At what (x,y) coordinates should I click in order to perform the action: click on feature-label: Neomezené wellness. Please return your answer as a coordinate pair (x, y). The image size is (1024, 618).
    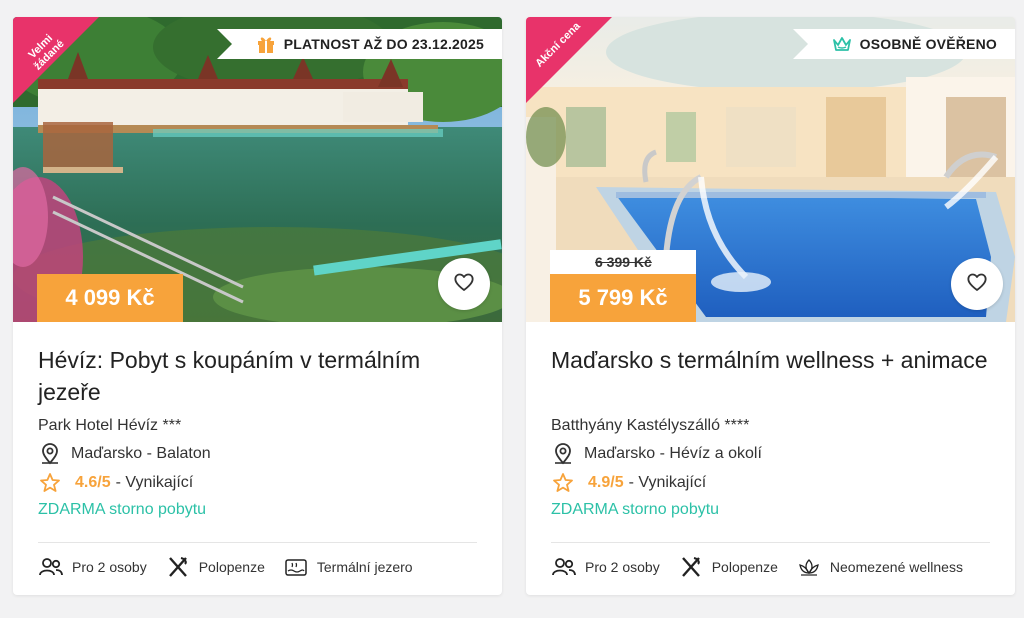
    Looking at the image, I should click on (896, 567).